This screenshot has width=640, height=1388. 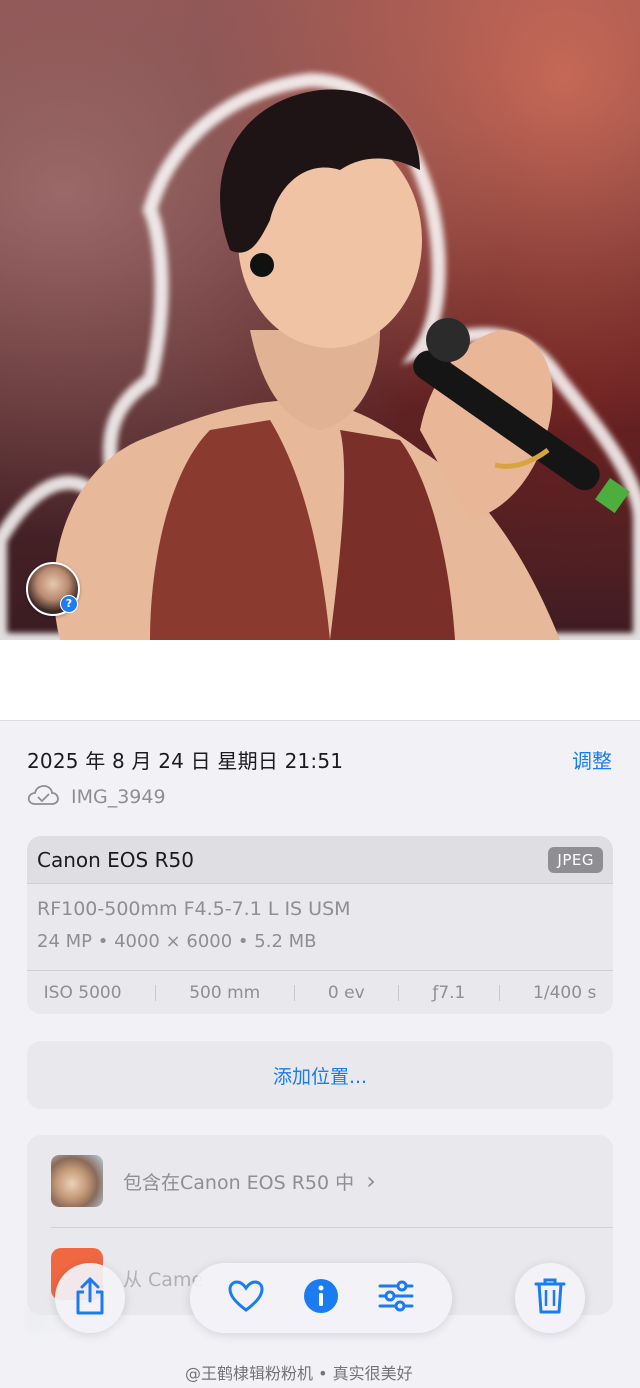 I want to click on sliders-icon, so click(x=396, y=1298).